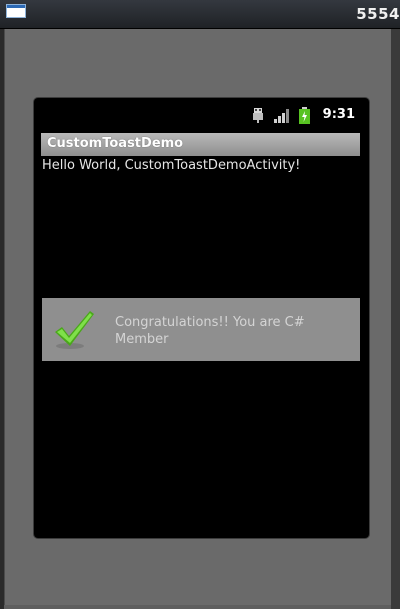 This screenshot has height=609, width=400. I want to click on hello-text: Hello World, CustomToastDemoActivity!, so click(171, 165).